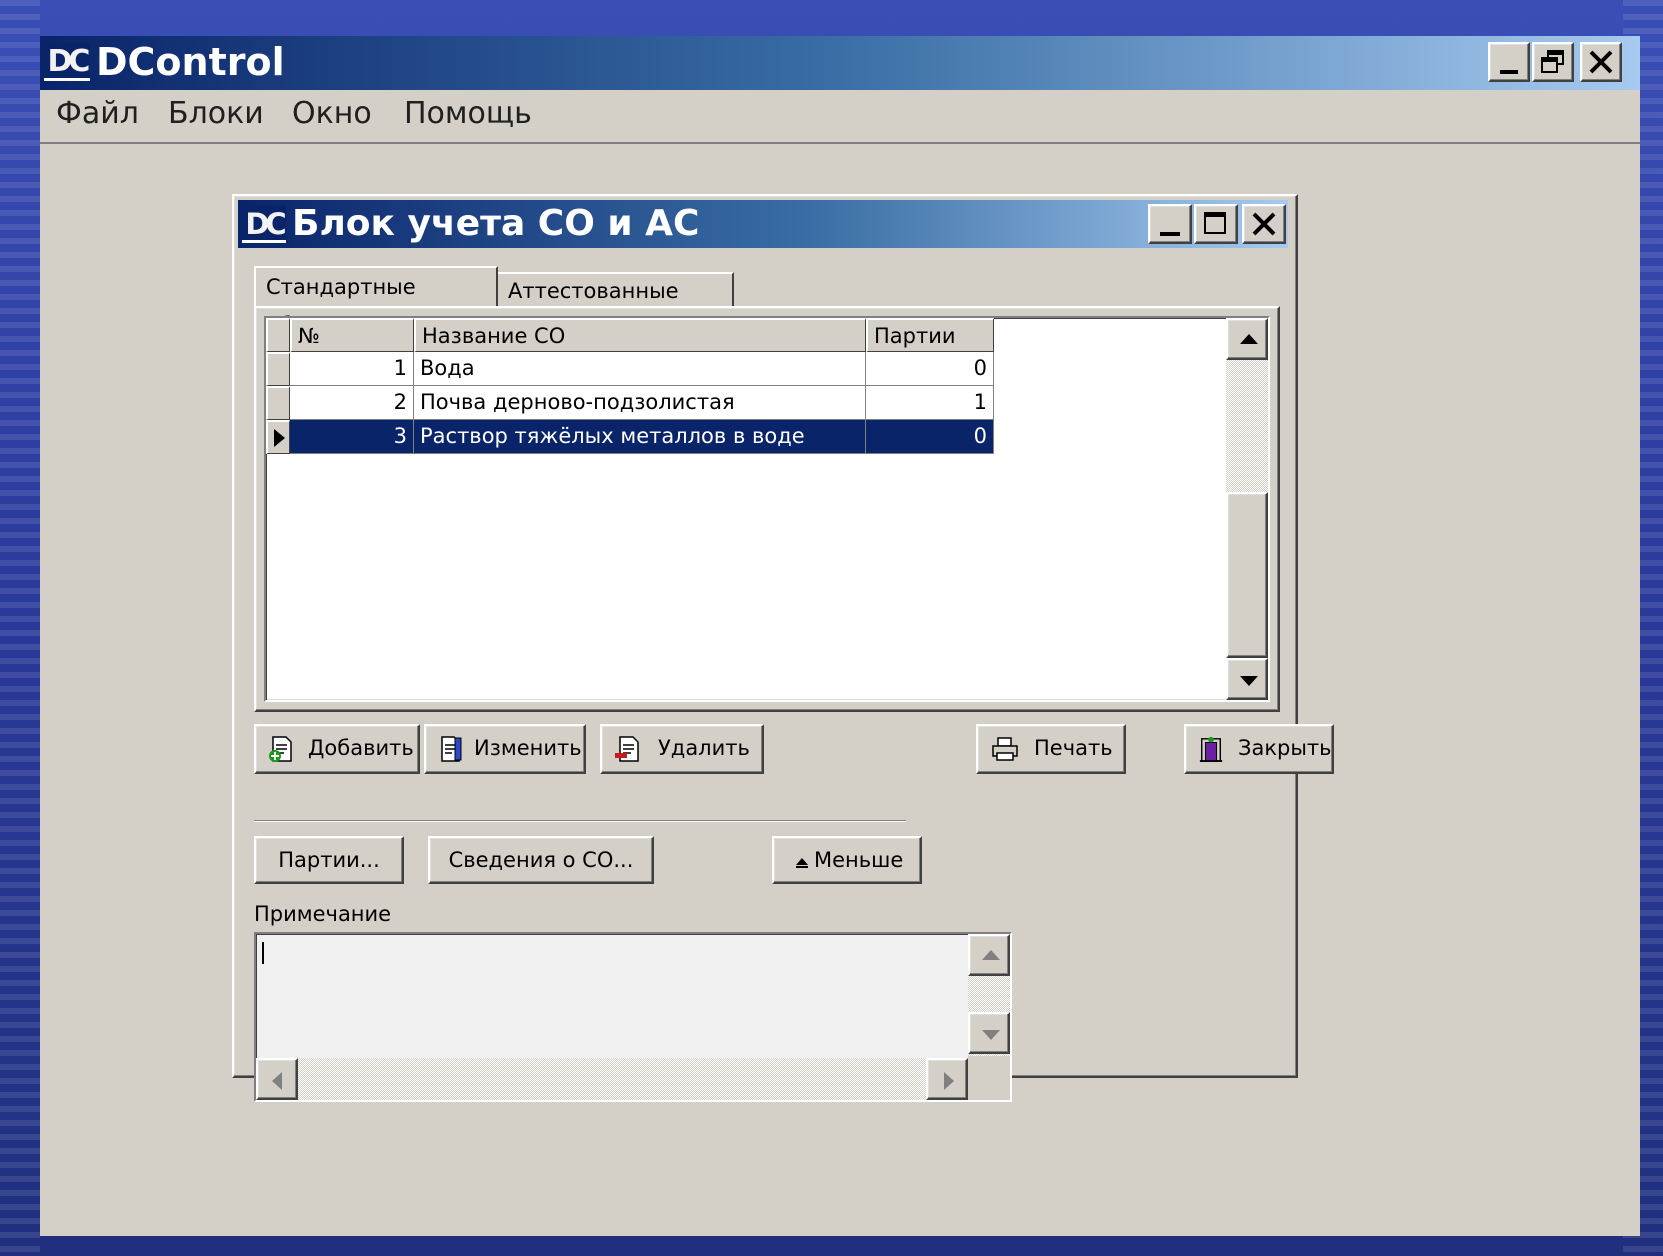 This screenshot has width=1663, height=1256. I want to click on memo-scroll-up-button, so click(989, 955).